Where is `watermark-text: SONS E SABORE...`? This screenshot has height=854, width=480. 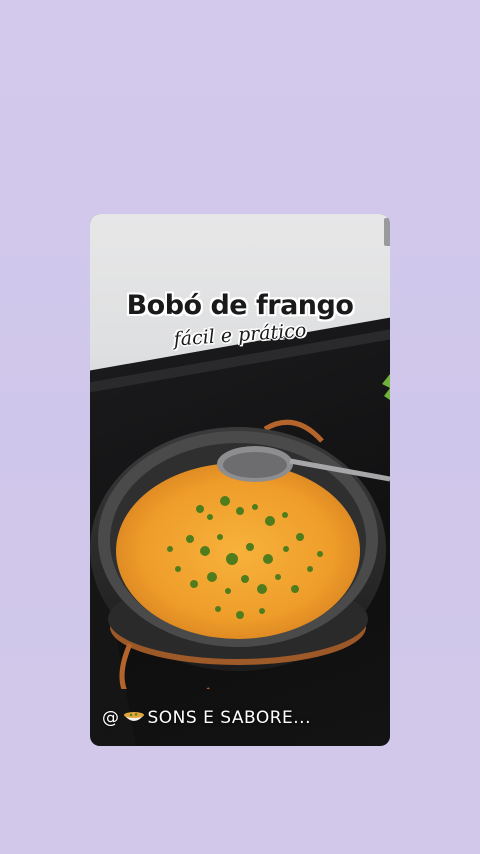 watermark-text: SONS E SABORE... is located at coordinates (229, 718).